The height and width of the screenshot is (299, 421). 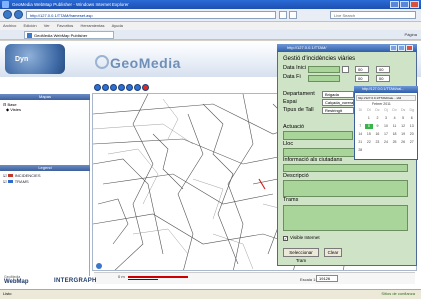 I want to click on menu-item: Herramientas, so click(x=92, y=25).